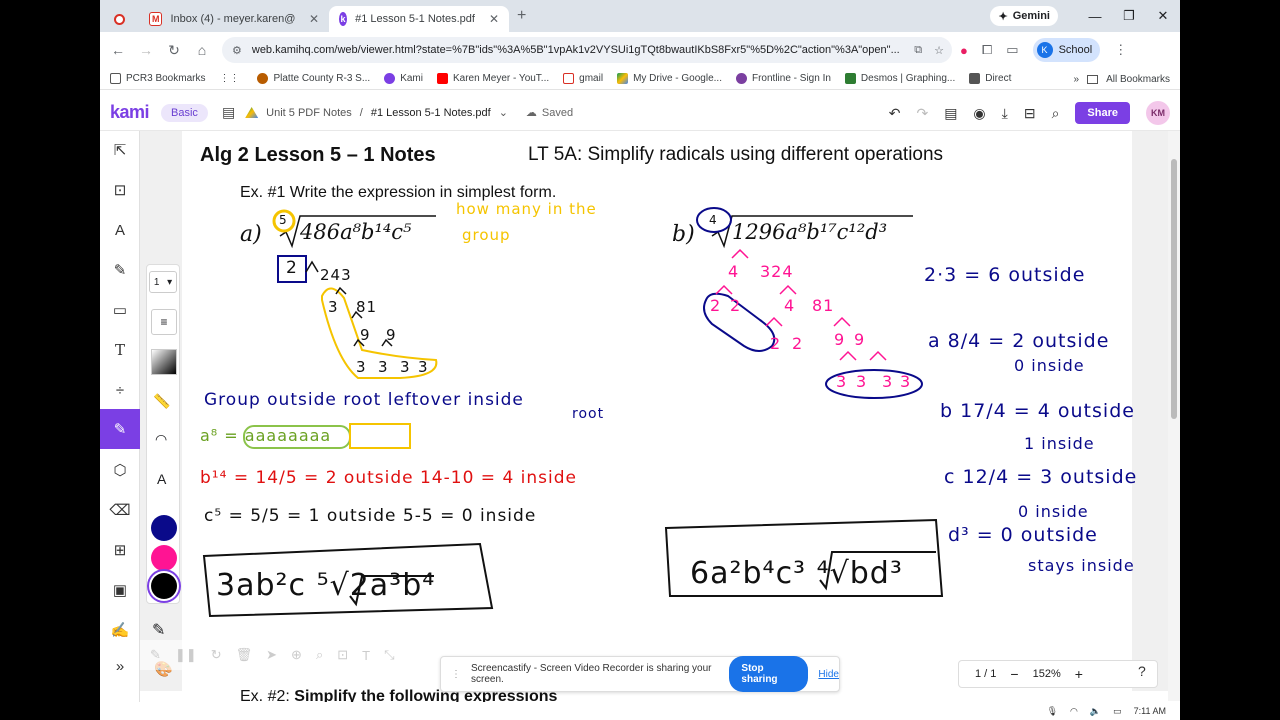  I want to click on answer-b: 6a²b⁴c³ ⁴√bd³, so click(796, 573).